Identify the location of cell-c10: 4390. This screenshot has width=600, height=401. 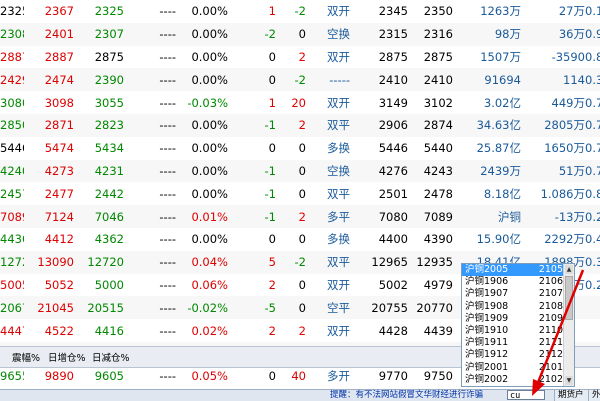
(438, 239).